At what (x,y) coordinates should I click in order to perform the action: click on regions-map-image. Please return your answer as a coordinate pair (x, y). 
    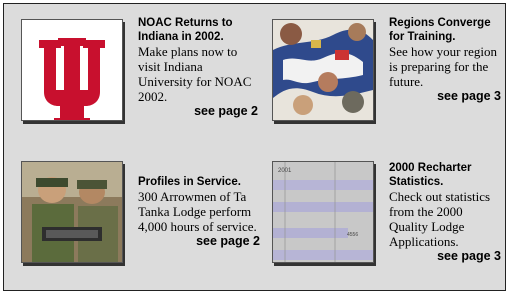
    Looking at the image, I should click on (323, 70).